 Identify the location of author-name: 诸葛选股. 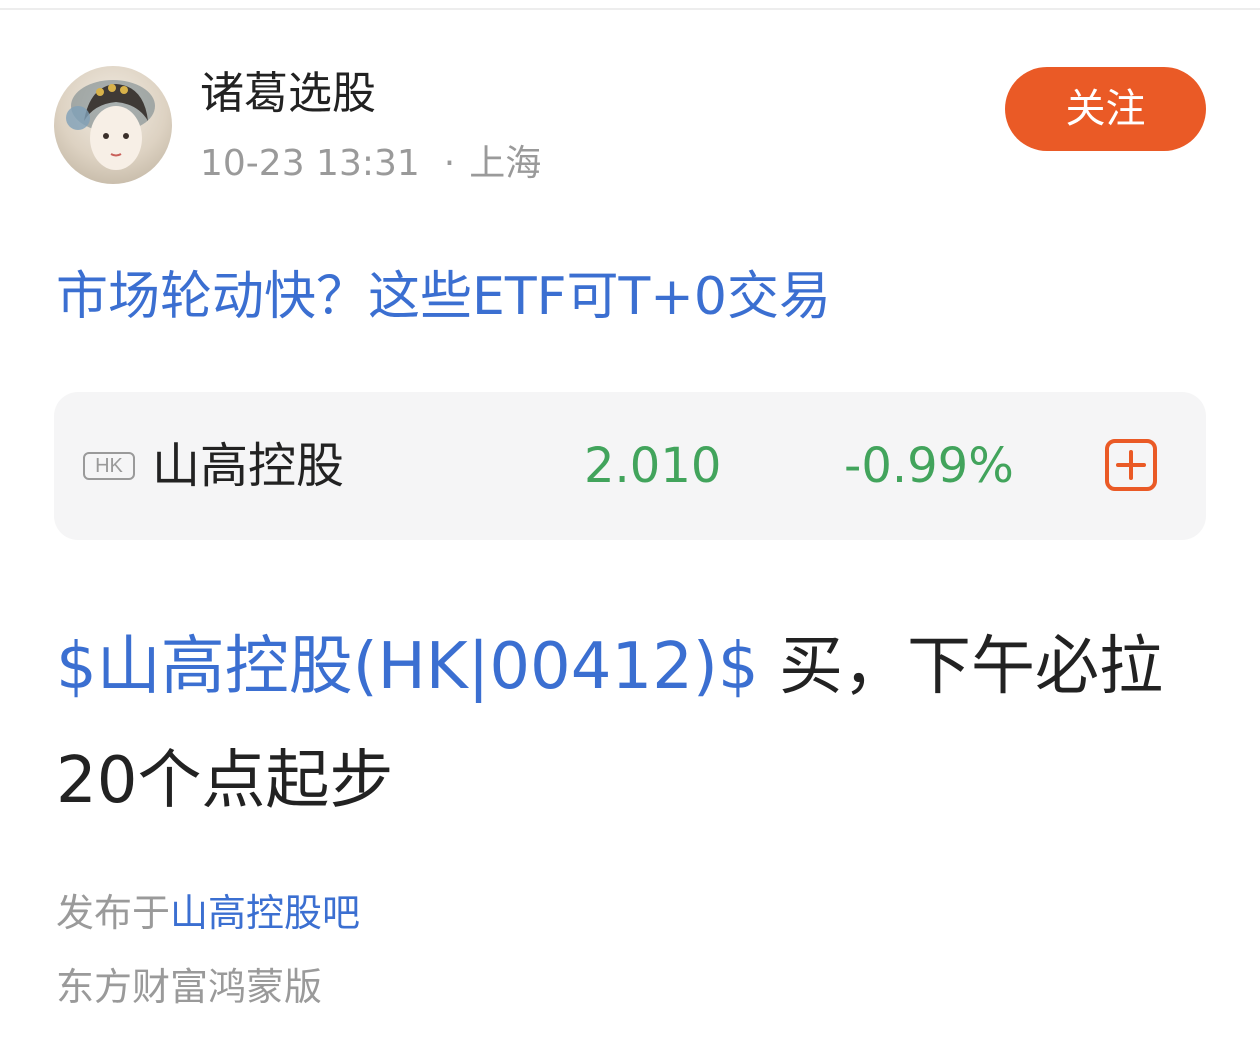
(288, 94).